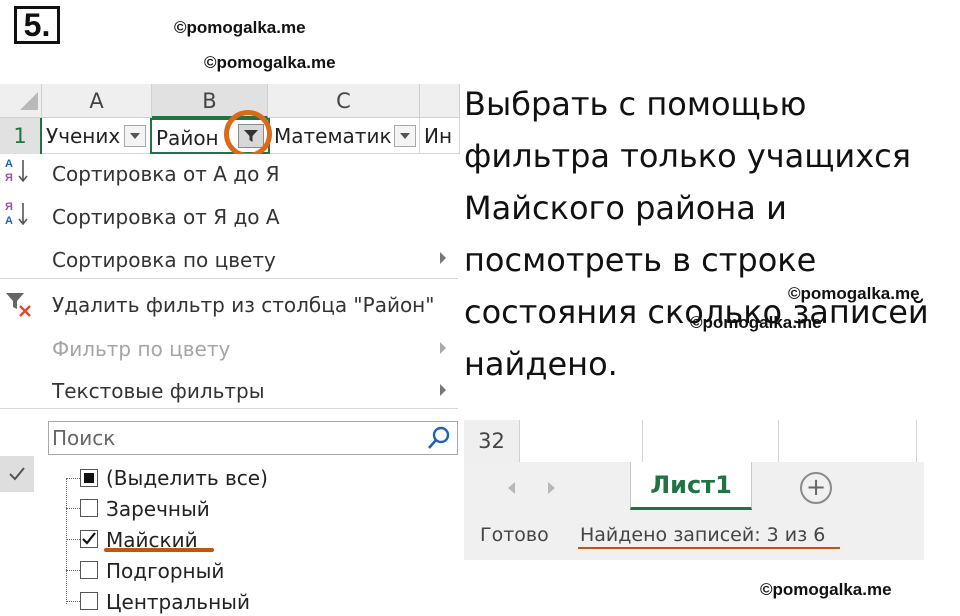 Image resolution: width=960 pixels, height=616 pixels. Describe the element at coordinates (492, 441) in the screenshot. I see `row-number: 32` at that location.